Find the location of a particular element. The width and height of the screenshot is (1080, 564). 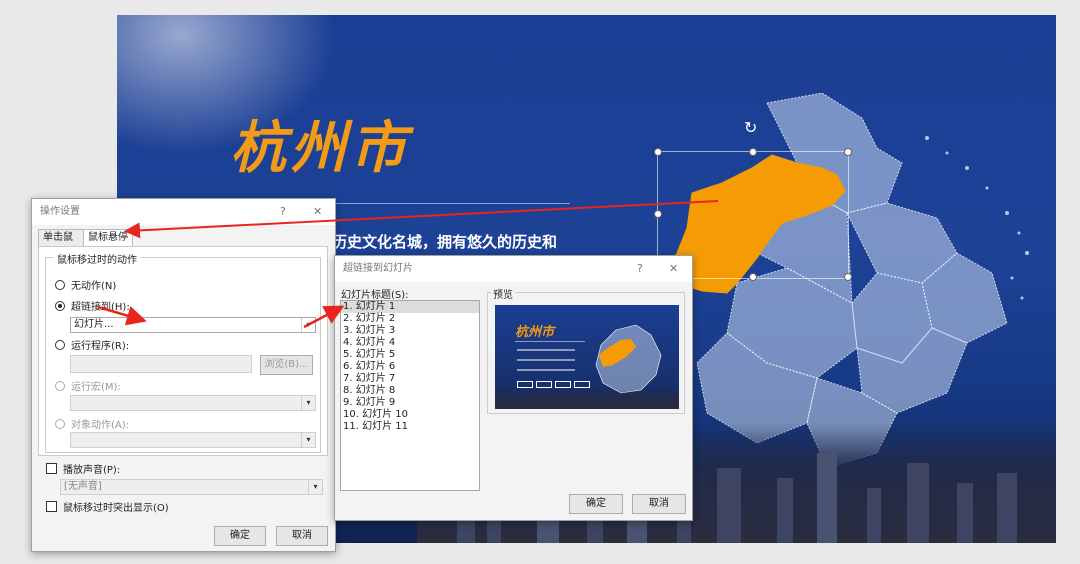

arrow-to-slide-dialog is located at coordinates (324, 317).